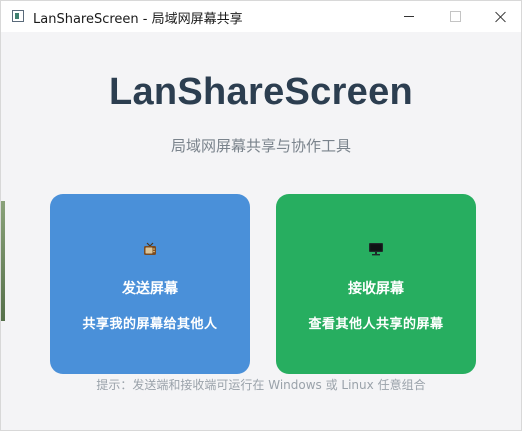  I want to click on close-icon, so click(501, 17).